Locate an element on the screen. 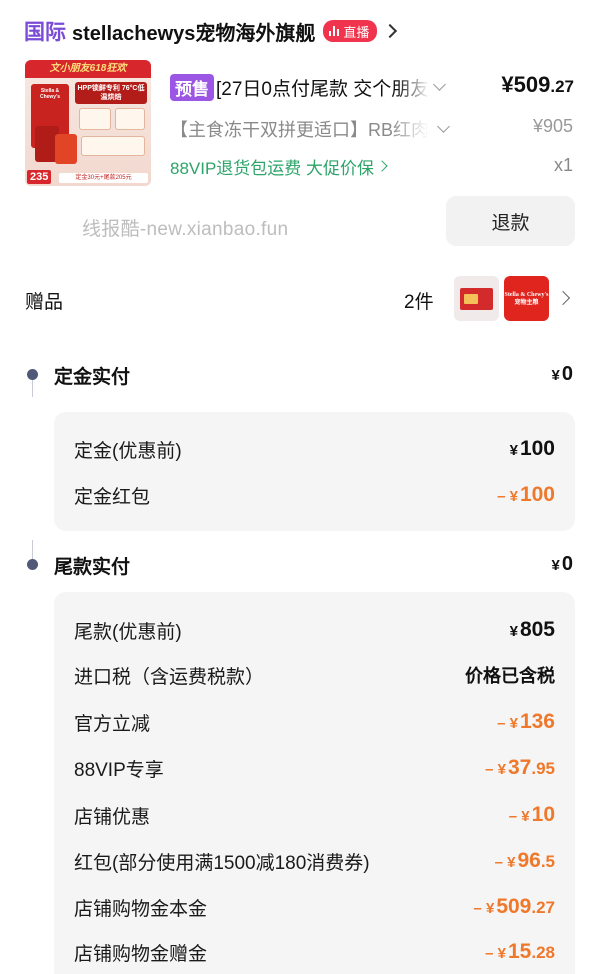 Image resolution: width=600 pixels, height=974 pixels. deposit-amount-value: 0 is located at coordinates (567, 374).